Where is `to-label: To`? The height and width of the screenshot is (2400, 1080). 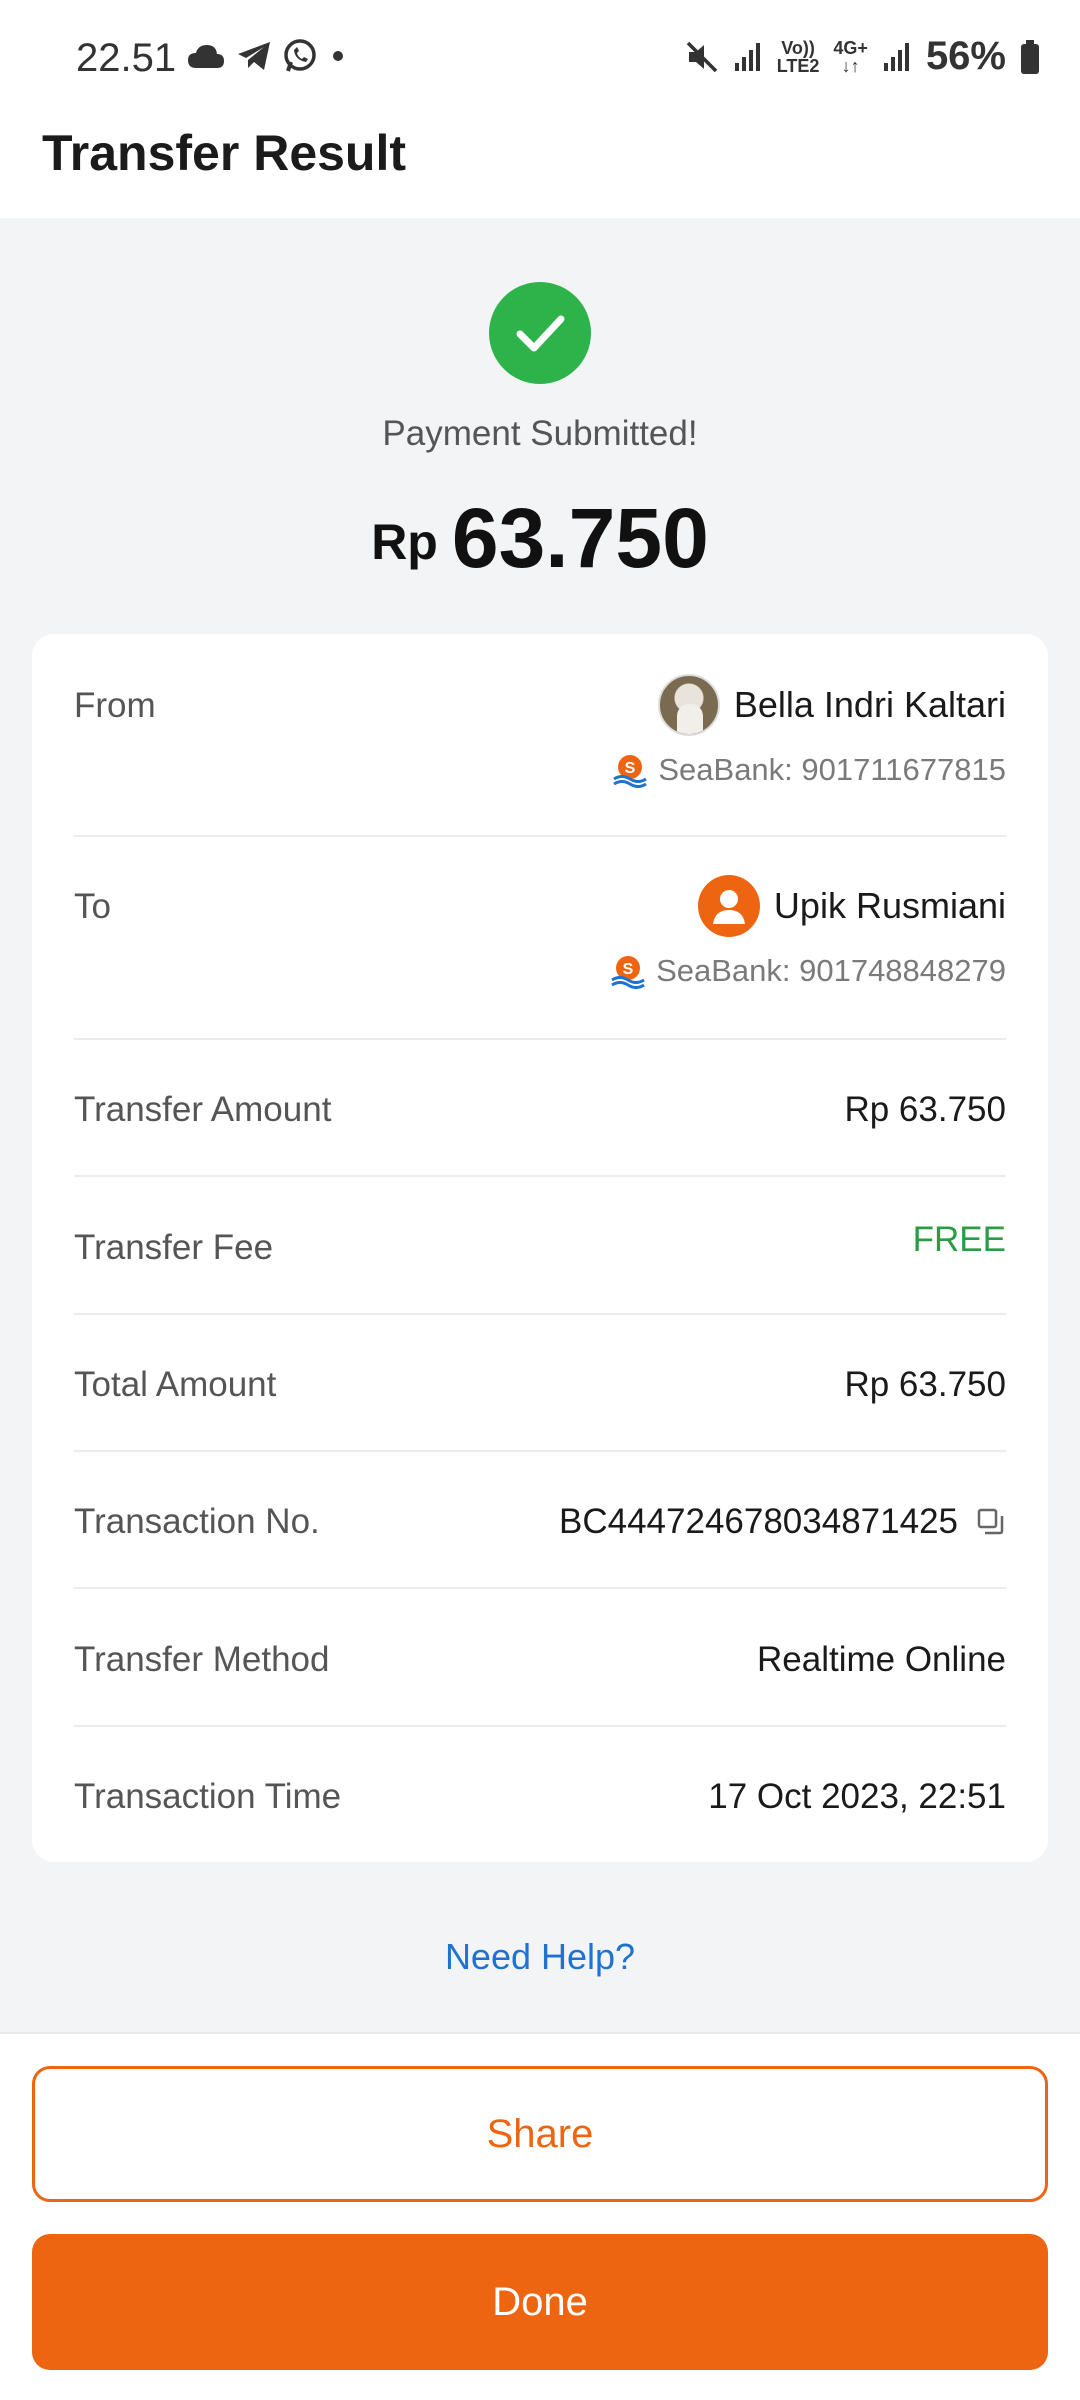 to-label: To is located at coordinates (92, 906).